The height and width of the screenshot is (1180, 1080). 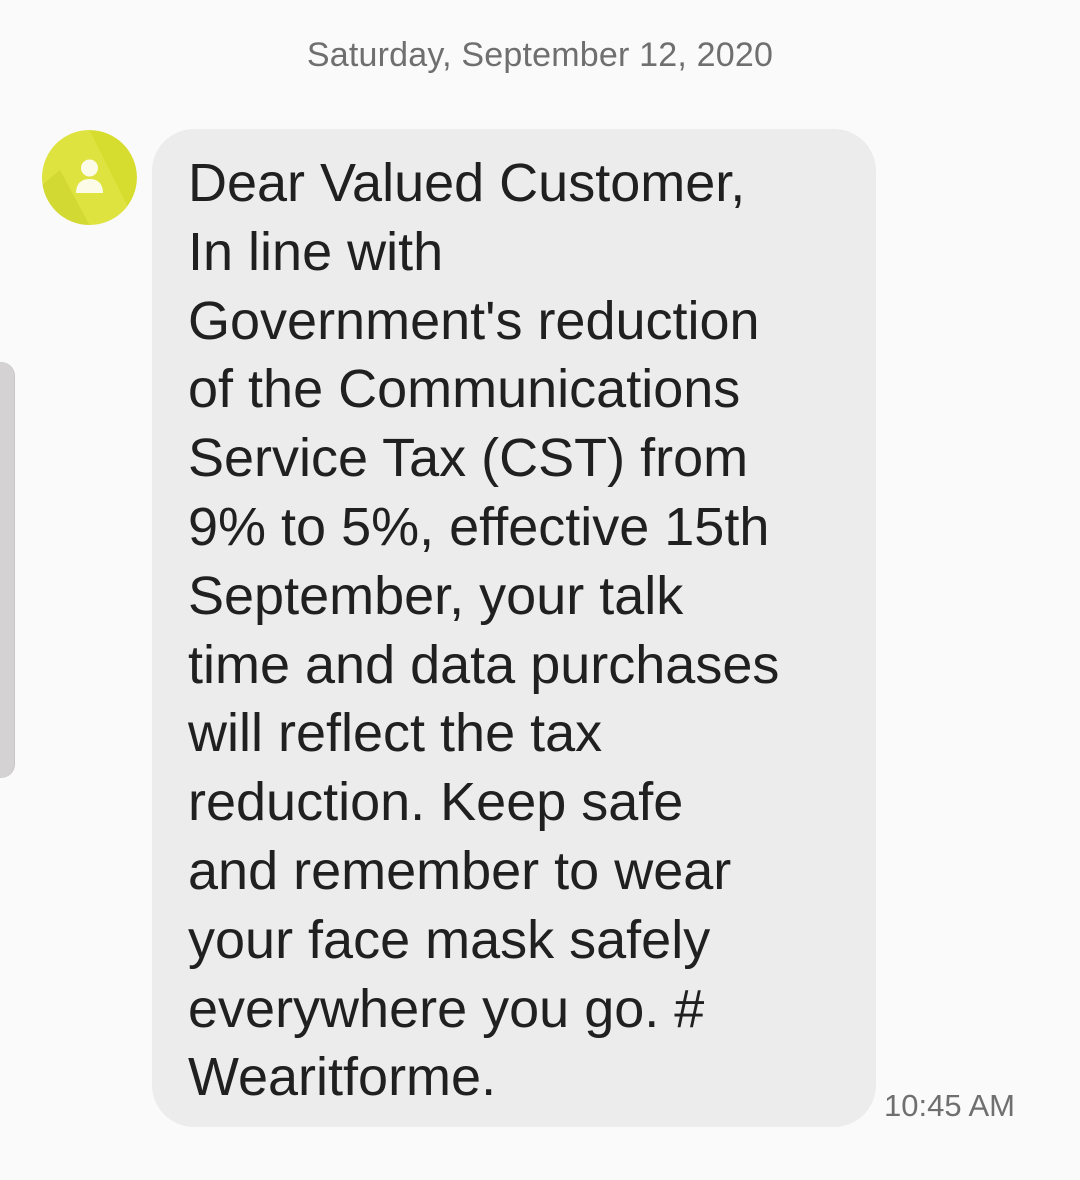 I want to click on message-line: Wearitforme., so click(x=342, y=1077).